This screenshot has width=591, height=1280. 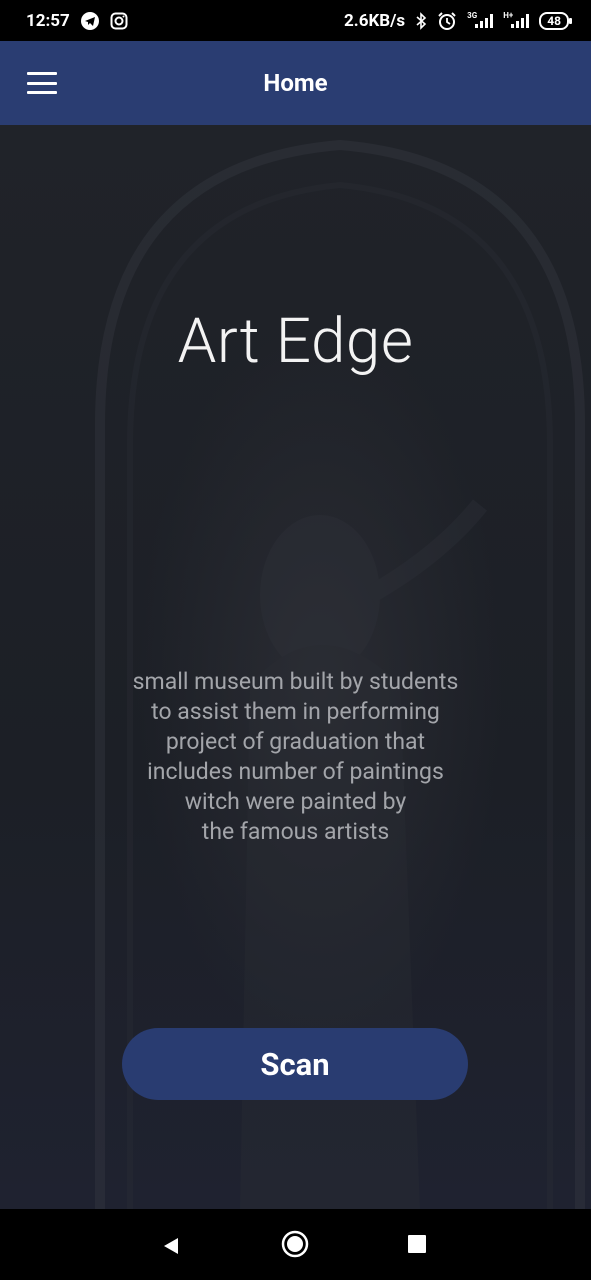 What do you see at coordinates (171, 1248) in the screenshot?
I see `back-icon` at bounding box center [171, 1248].